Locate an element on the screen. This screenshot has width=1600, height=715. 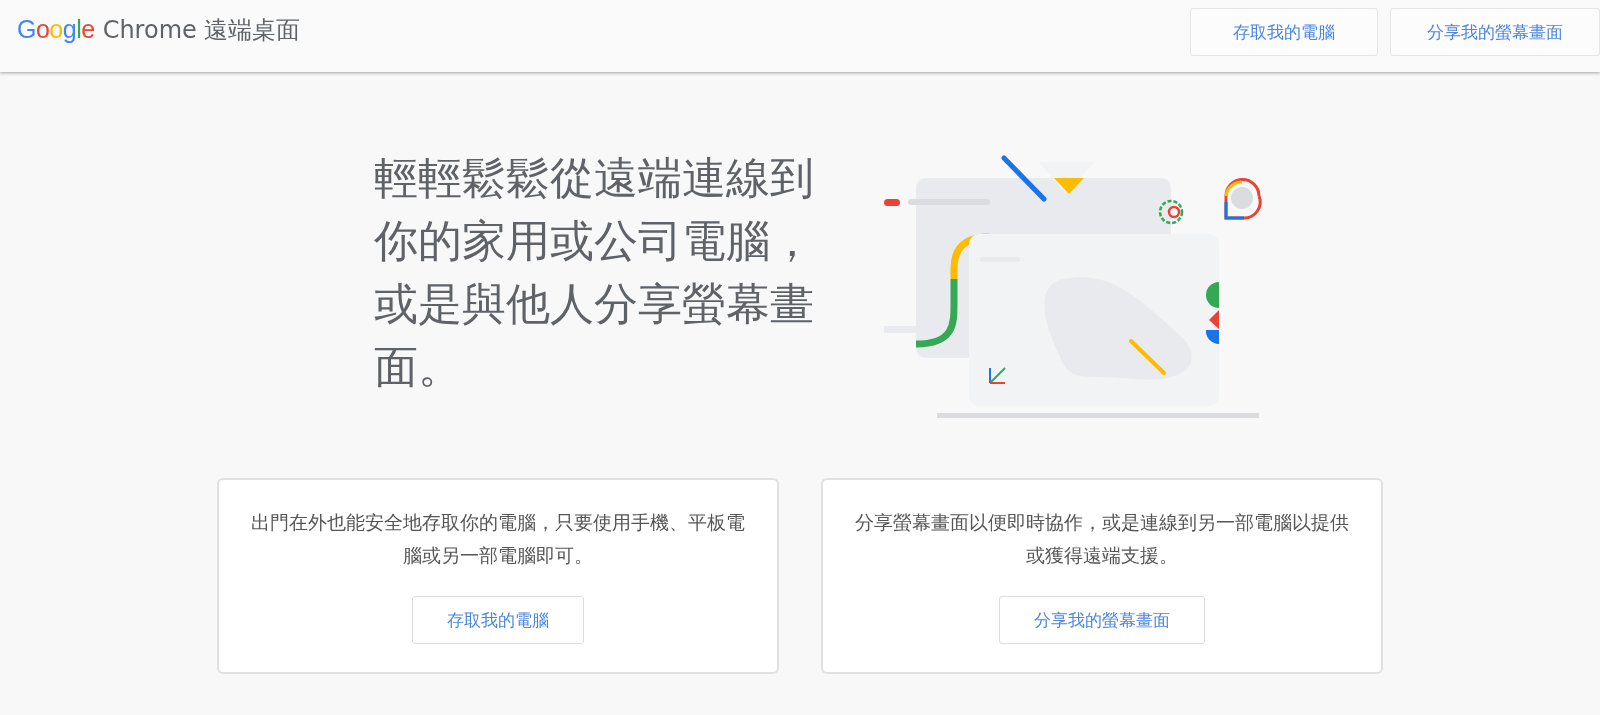
card-description: 出門在外也能安全地存取你的電腦，只要使用手機、平板電腦或另一部電腦即可。 is located at coordinates (498, 539).